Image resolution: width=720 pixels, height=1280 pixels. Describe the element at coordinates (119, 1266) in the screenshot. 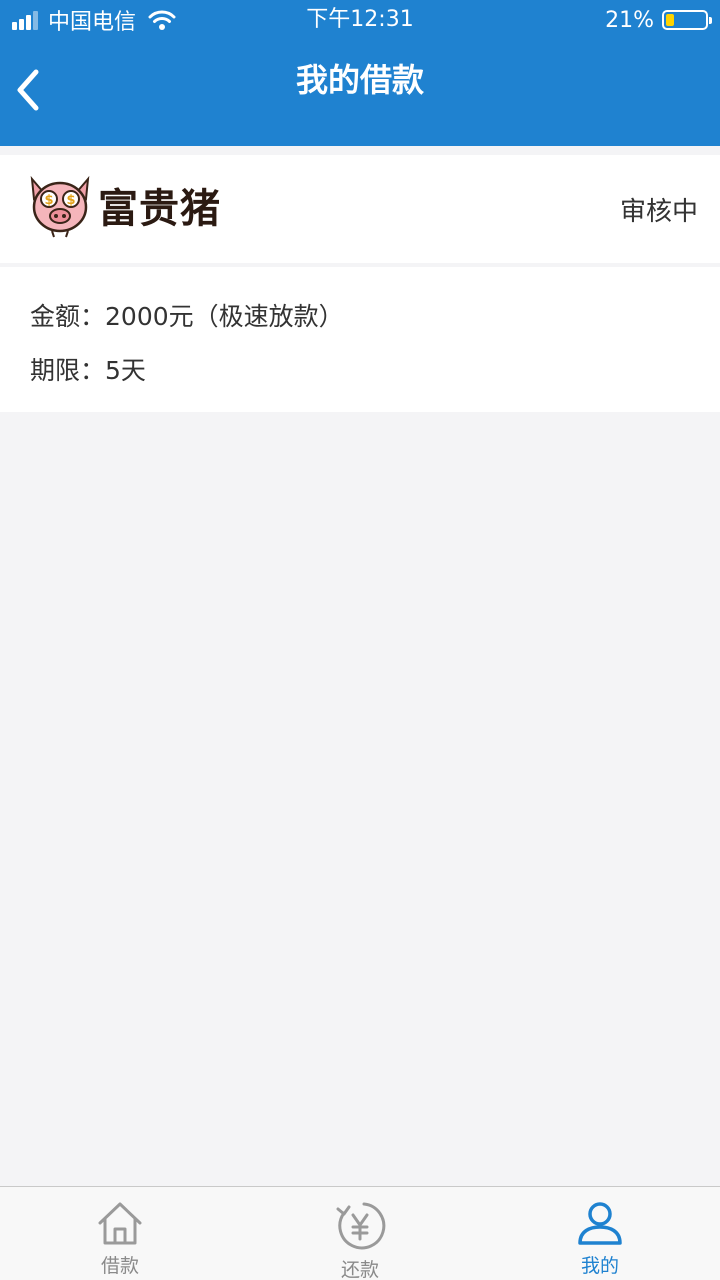

I see `tab-borrow-label: 借款` at that location.